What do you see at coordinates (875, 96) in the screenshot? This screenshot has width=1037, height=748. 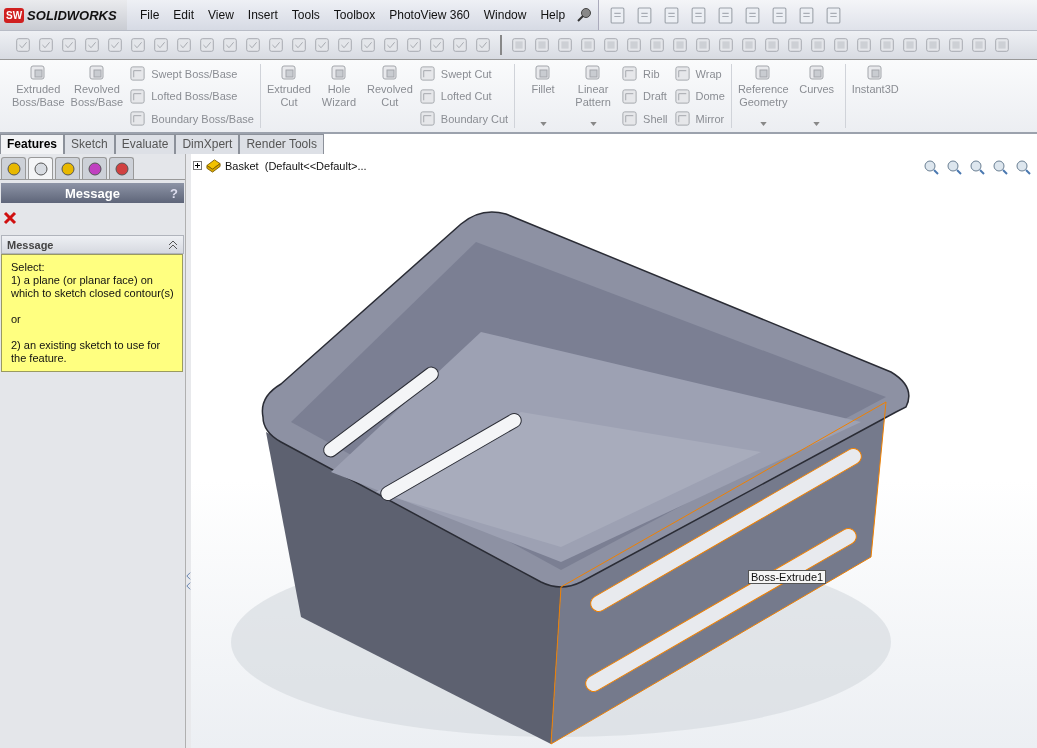 I see `command-button: Instant3D` at bounding box center [875, 96].